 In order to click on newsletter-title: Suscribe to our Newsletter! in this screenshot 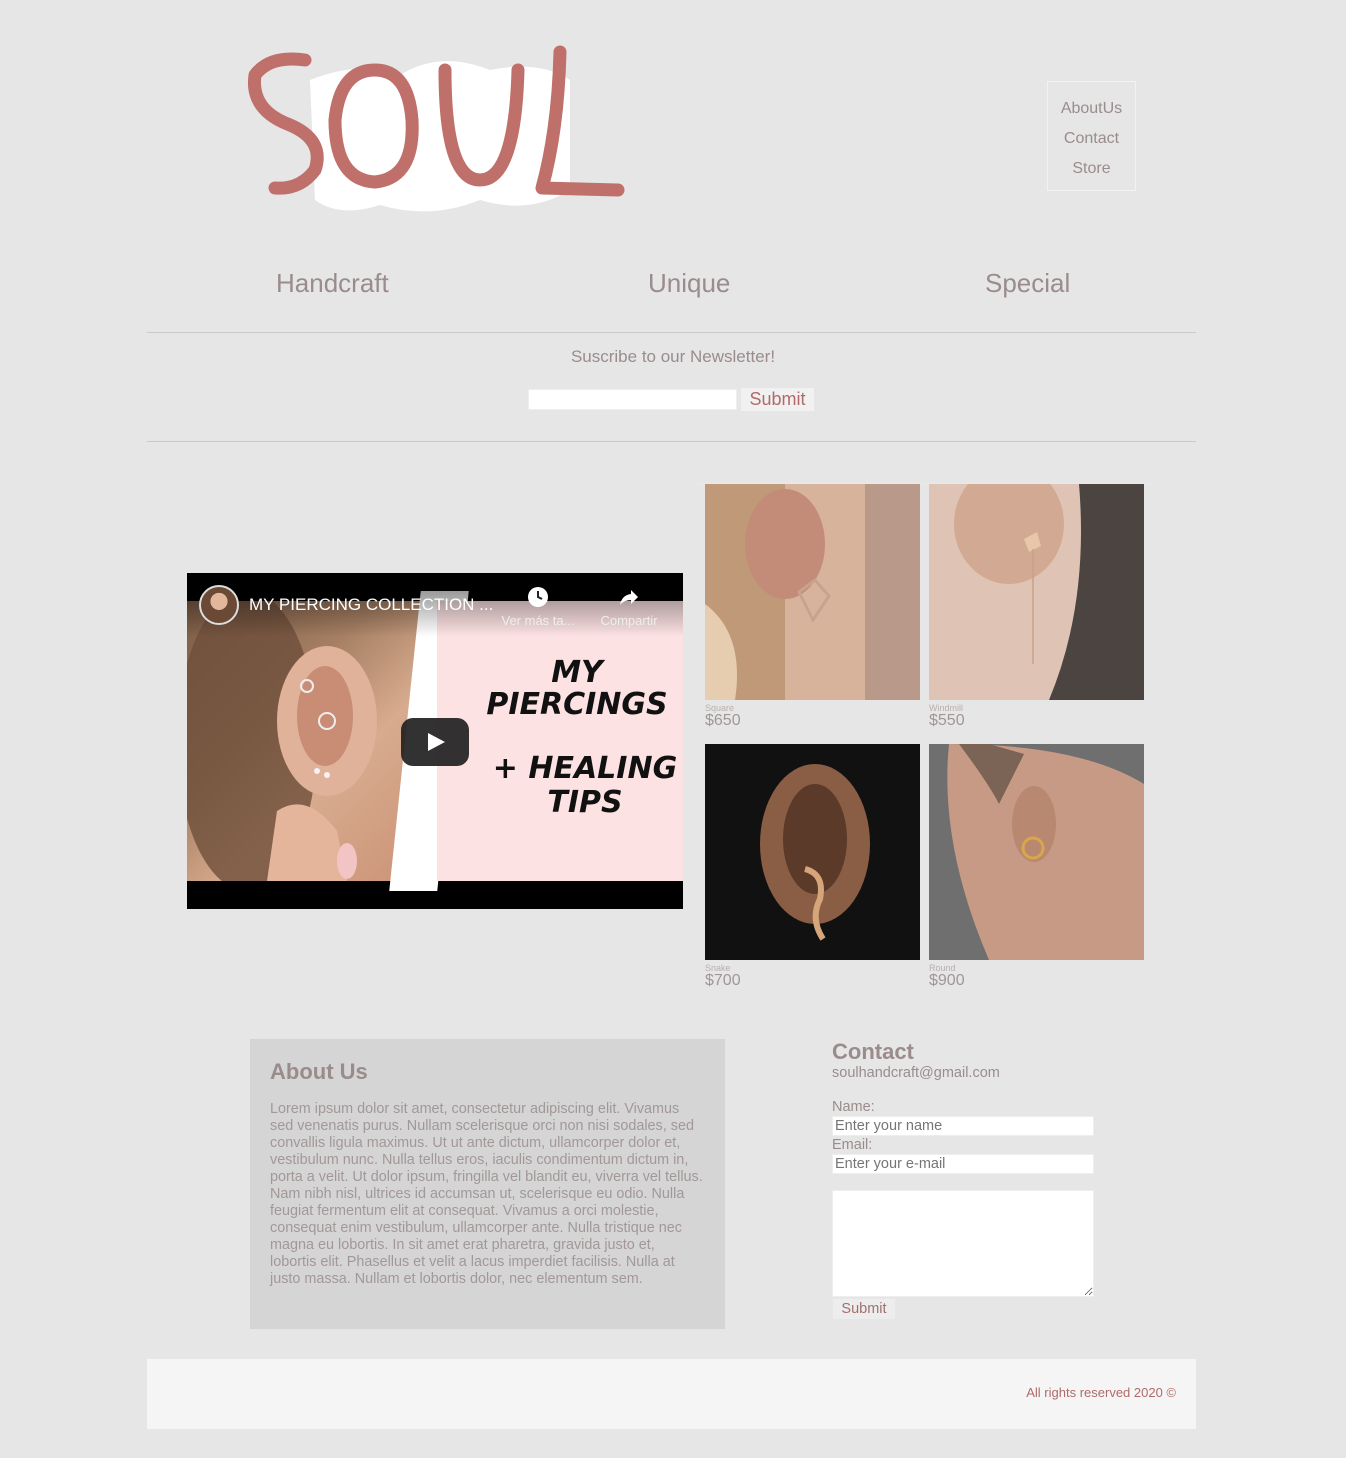, I will do `click(673, 356)`.